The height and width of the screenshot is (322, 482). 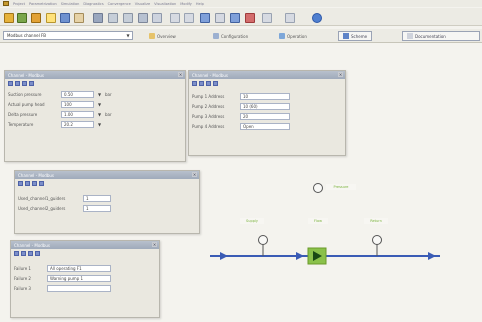 I want to click on pump-field: Open, so click(x=265, y=126).